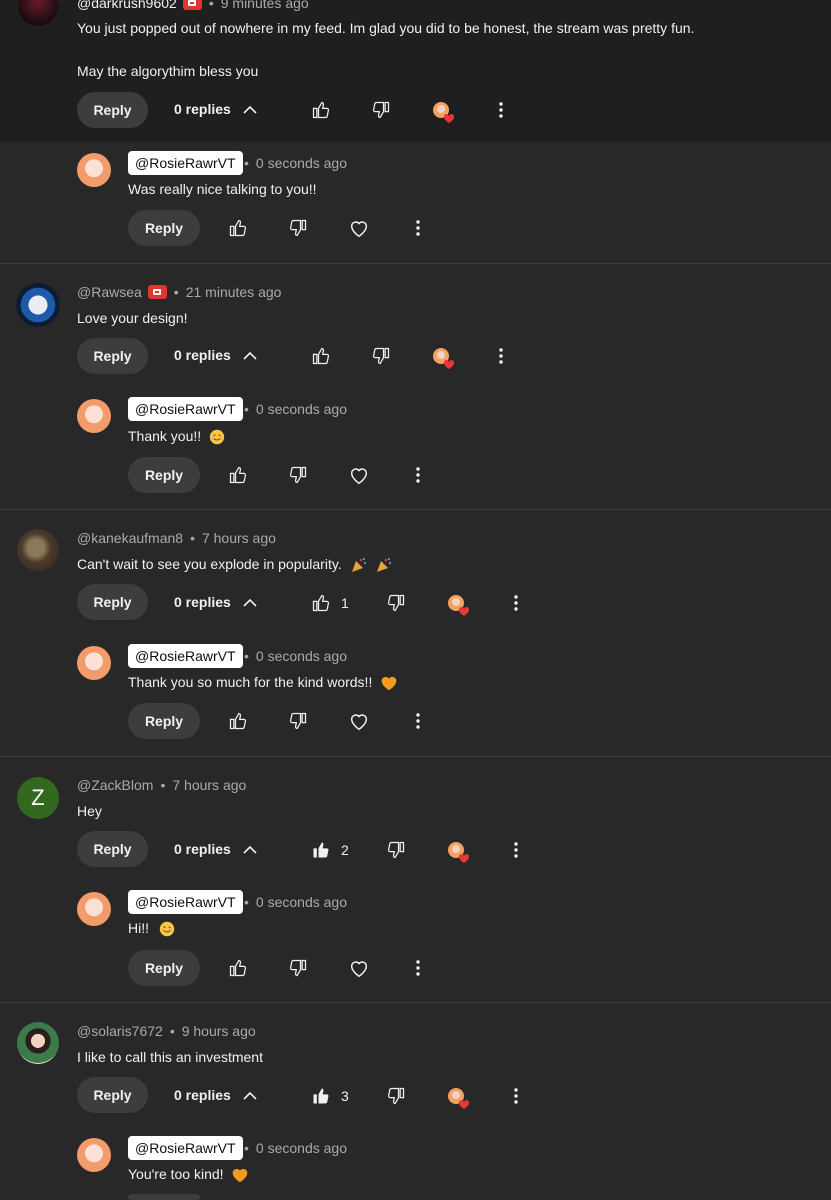  Describe the element at coordinates (89, 811) in the screenshot. I see `comment-text: Hey` at that location.